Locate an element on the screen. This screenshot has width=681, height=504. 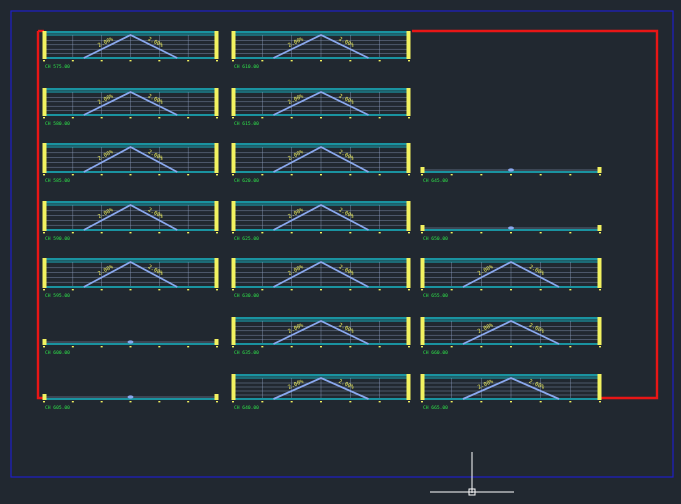
section-0: 2.00% 2.00%CH 575.00 is located at coordinates (130, 50).